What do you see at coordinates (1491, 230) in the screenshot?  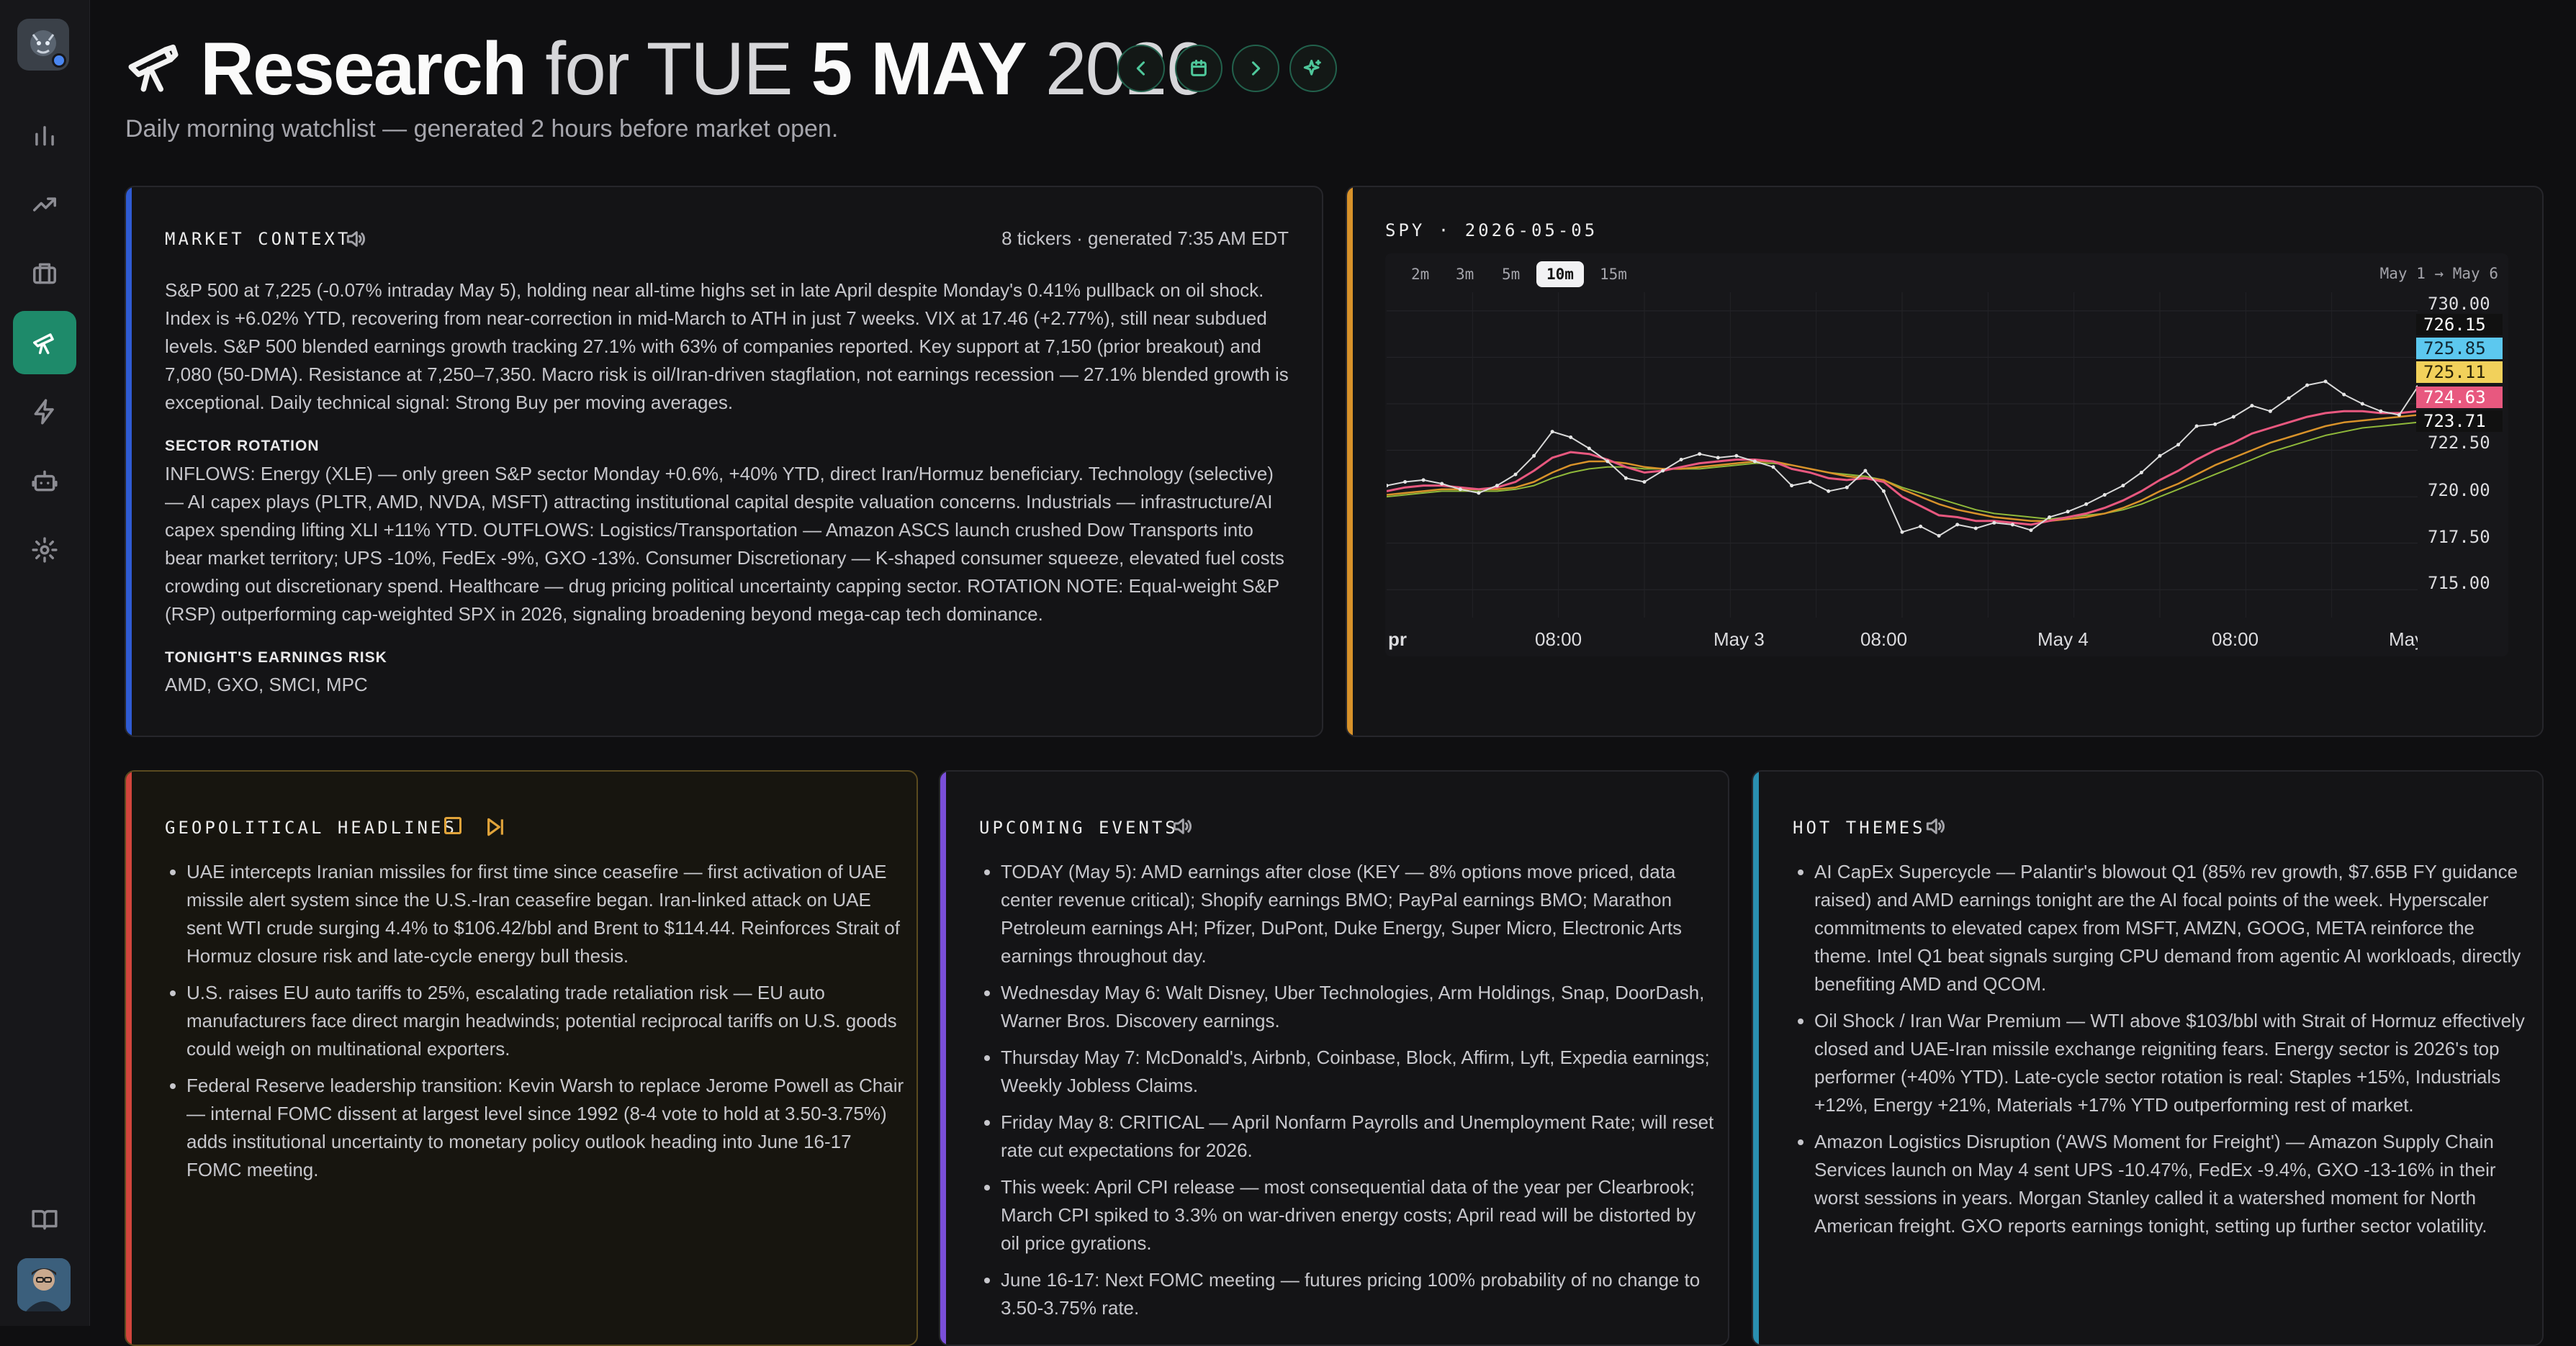 I see `chart-title: SPY · 2026-05-05` at bounding box center [1491, 230].